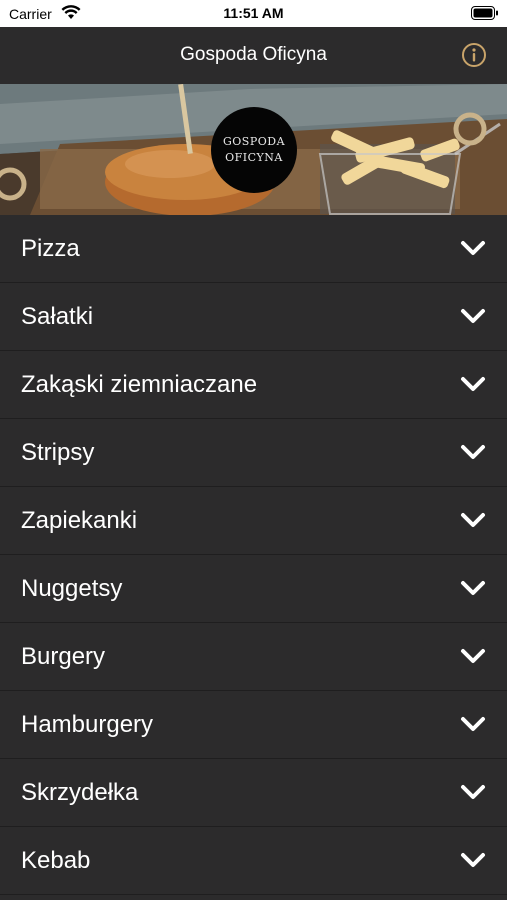  I want to click on menu-category-label: Burgery, so click(63, 656).